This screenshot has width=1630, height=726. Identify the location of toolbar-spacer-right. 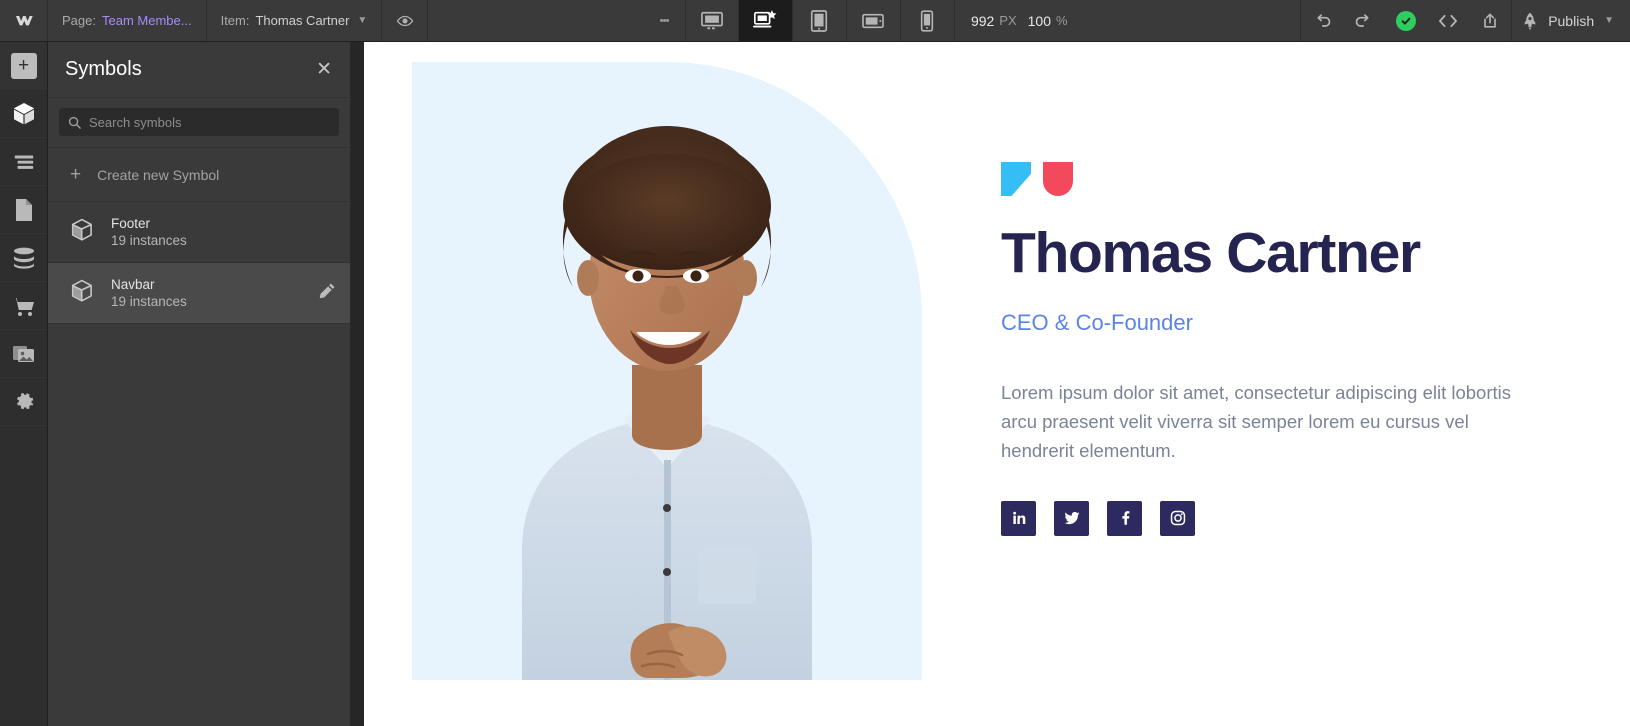
(1192, 20).